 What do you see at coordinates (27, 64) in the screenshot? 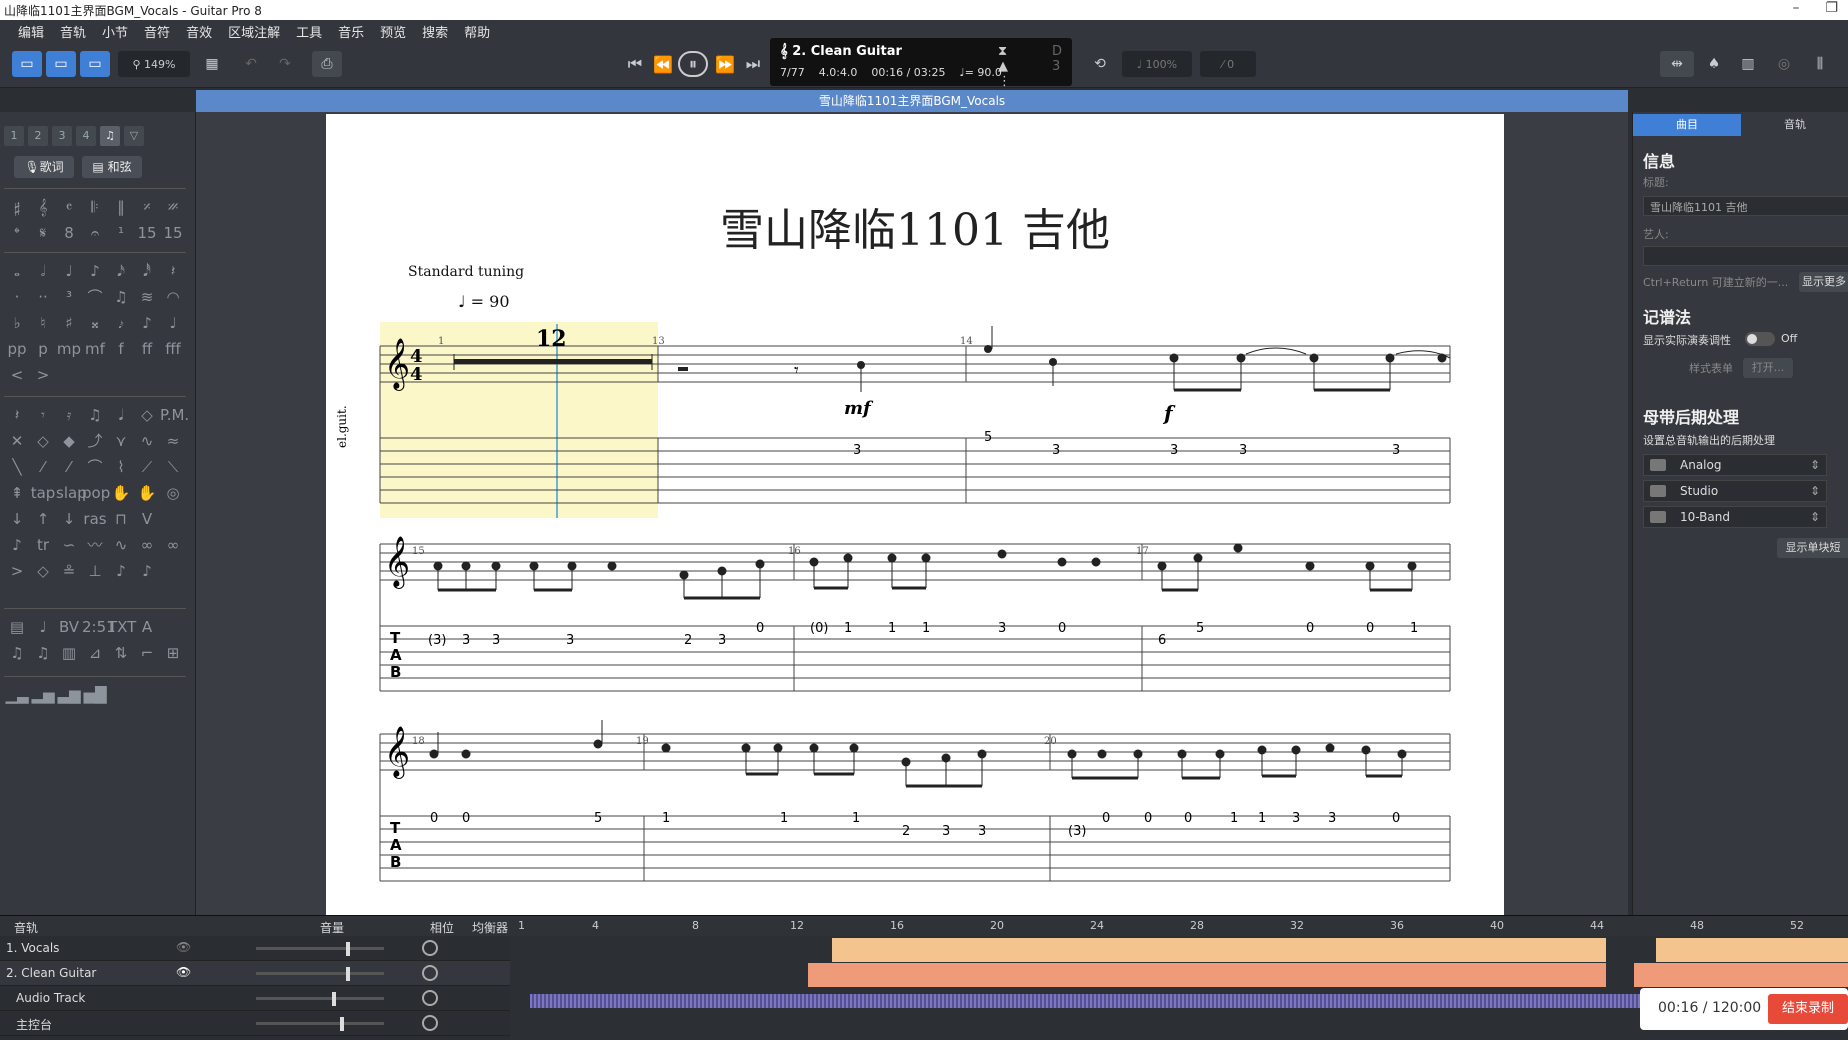
I see `layout-panel-button: ▭` at bounding box center [27, 64].